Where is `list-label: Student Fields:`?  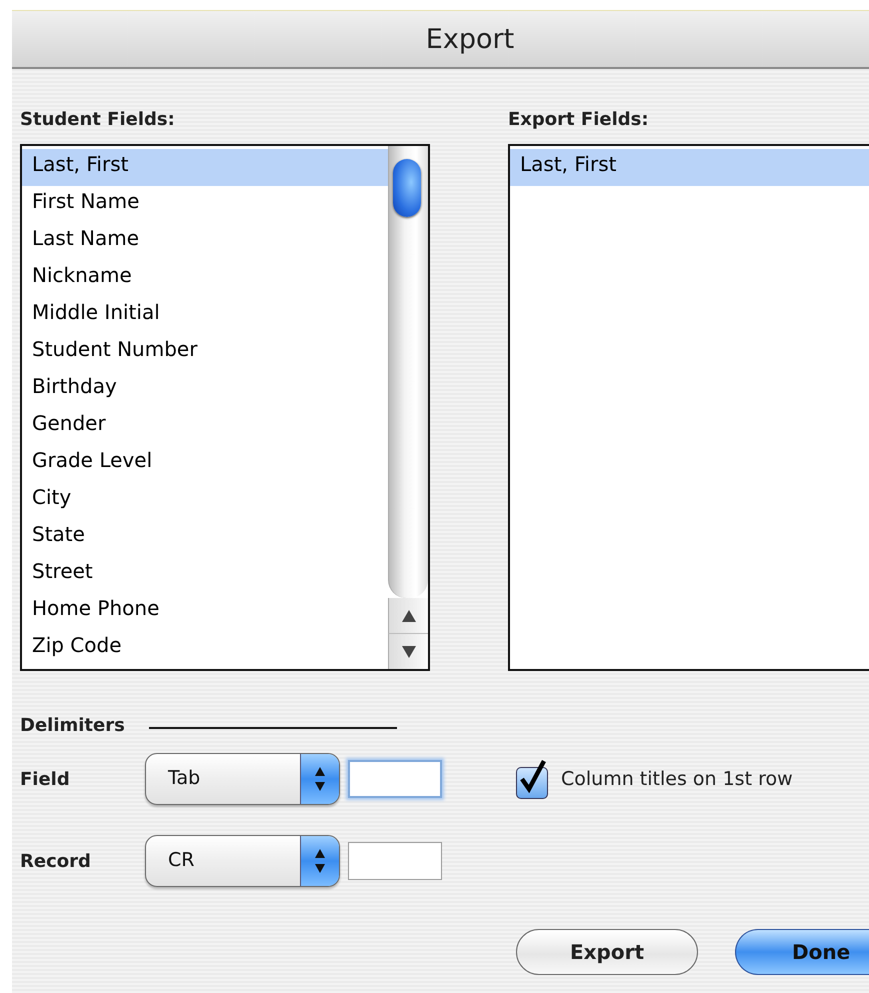 list-label: Student Fields: is located at coordinates (98, 120).